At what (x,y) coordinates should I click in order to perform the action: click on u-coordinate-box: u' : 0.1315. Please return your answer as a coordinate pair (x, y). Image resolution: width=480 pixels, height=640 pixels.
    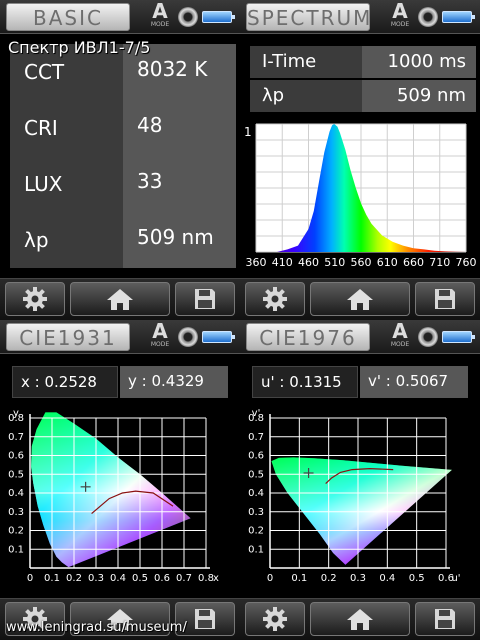
    Looking at the image, I should click on (305, 382).